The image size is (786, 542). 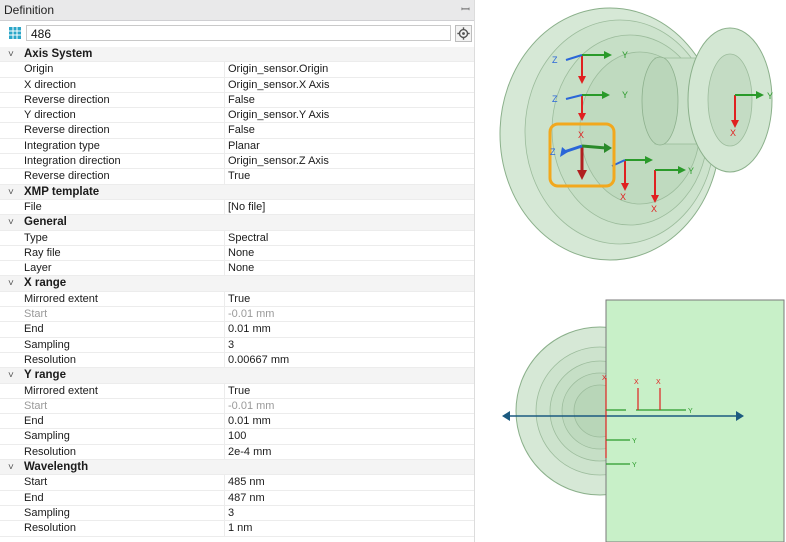 I want to click on panel-title: Definition, so click(x=29, y=10).